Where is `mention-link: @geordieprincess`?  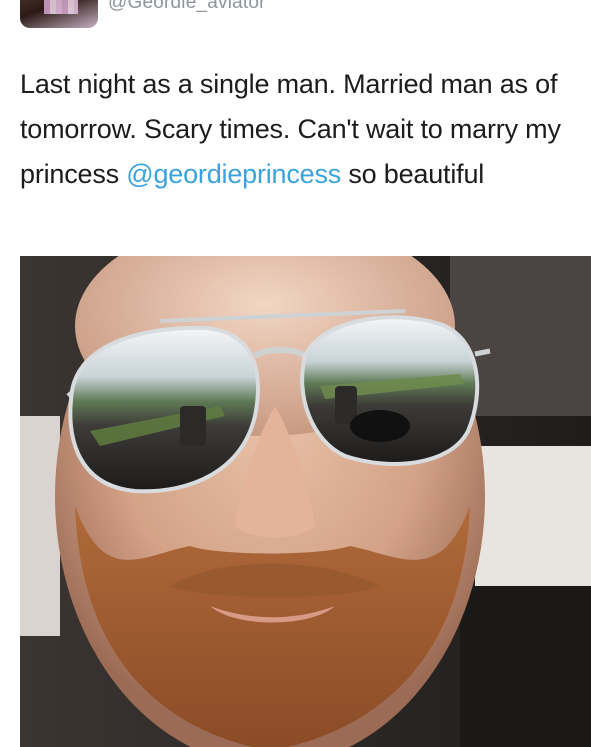
mention-link: @geordieprincess is located at coordinates (233, 174).